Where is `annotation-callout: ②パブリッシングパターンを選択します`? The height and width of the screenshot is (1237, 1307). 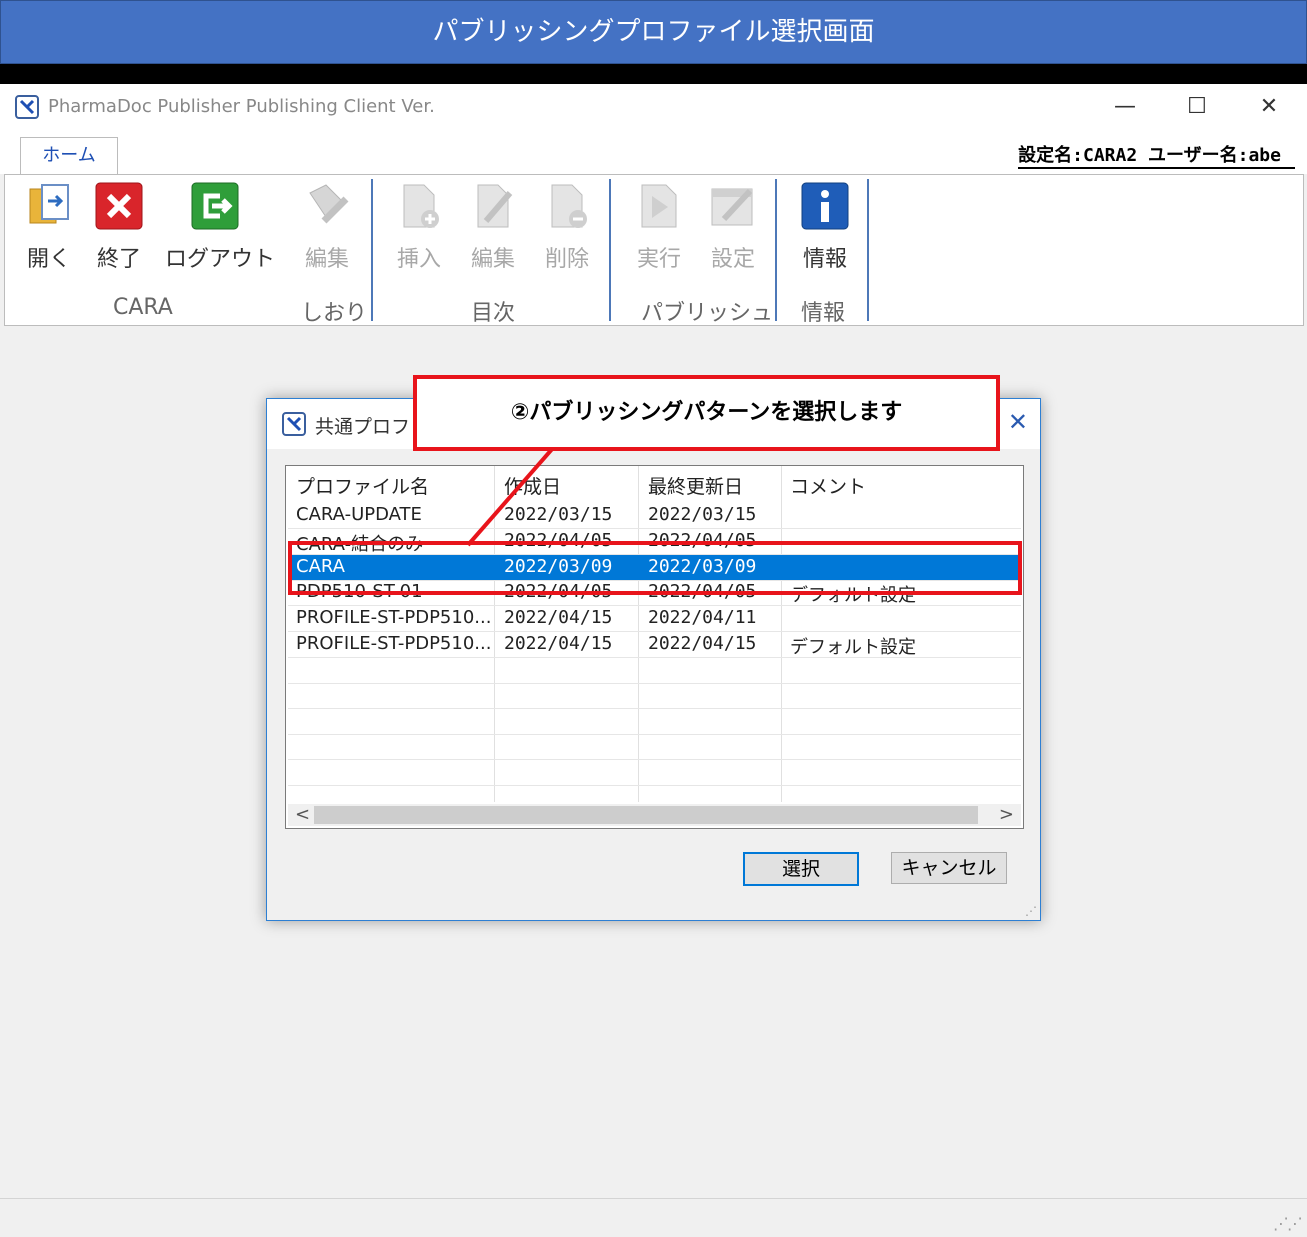
annotation-callout: ②パブリッシングパターンを選択します is located at coordinates (706, 413).